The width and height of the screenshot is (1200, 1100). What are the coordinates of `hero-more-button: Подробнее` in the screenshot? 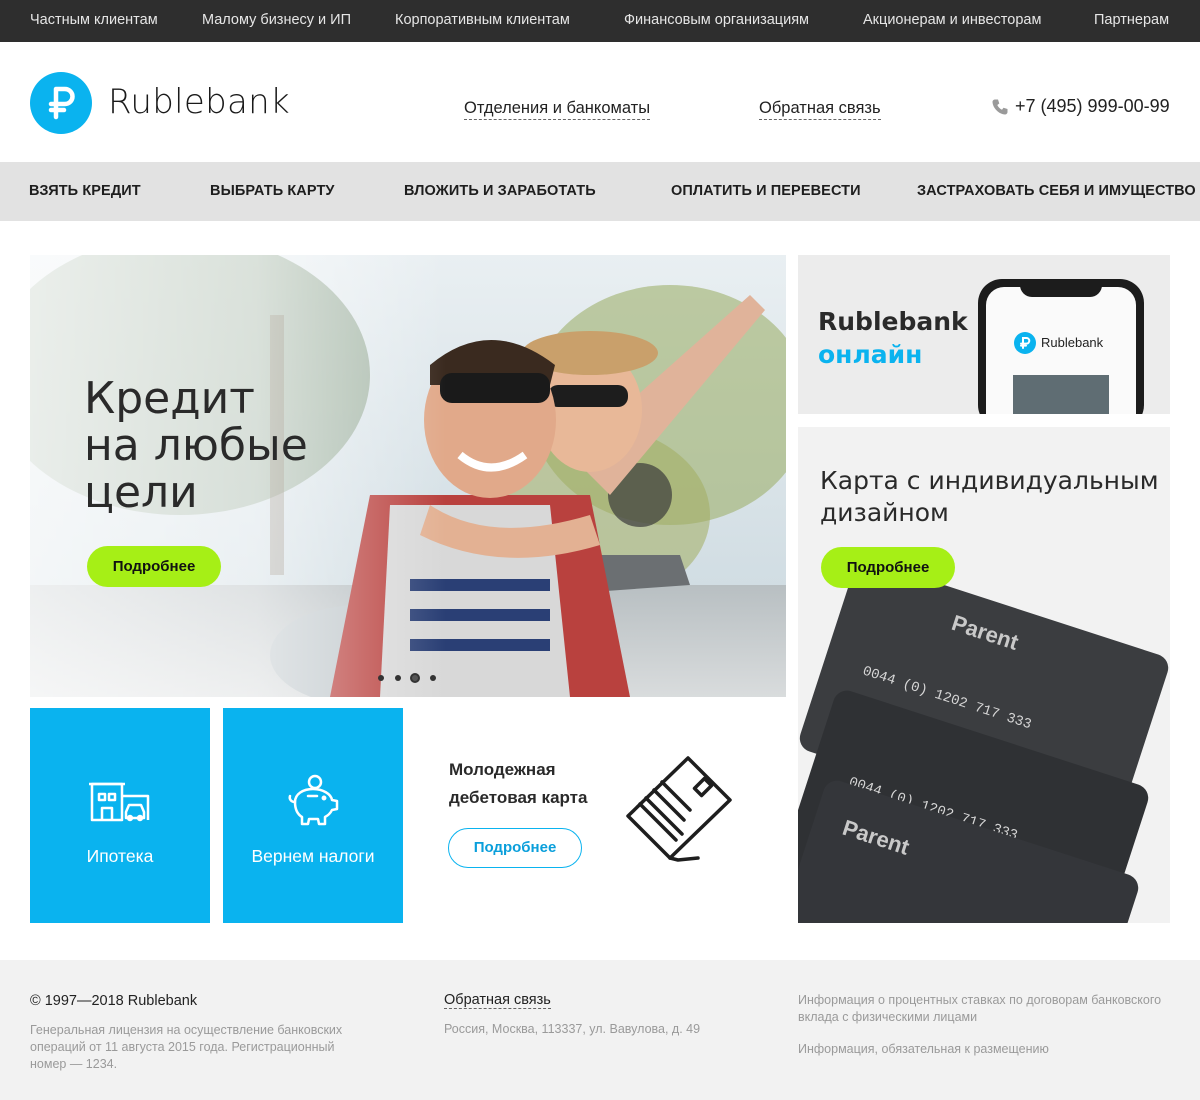 It's located at (154, 566).